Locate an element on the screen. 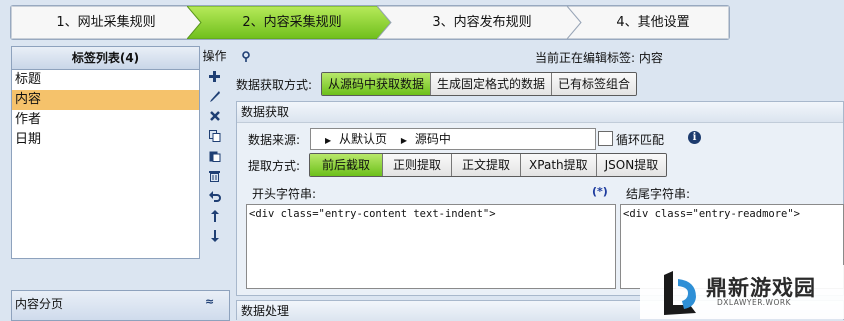  tag-item-author: 作者 is located at coordinates (105, 120).